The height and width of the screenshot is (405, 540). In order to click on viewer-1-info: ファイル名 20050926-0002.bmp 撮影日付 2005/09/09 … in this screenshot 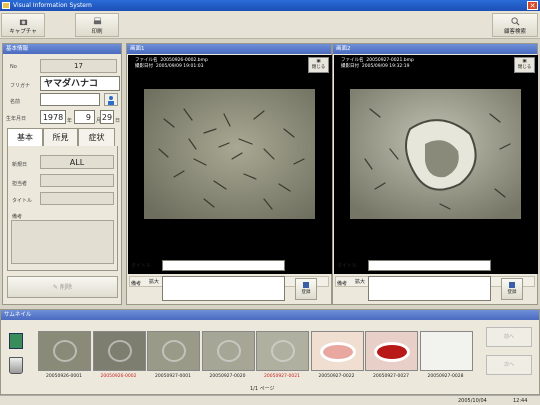, I will do `click(230, 65)`.